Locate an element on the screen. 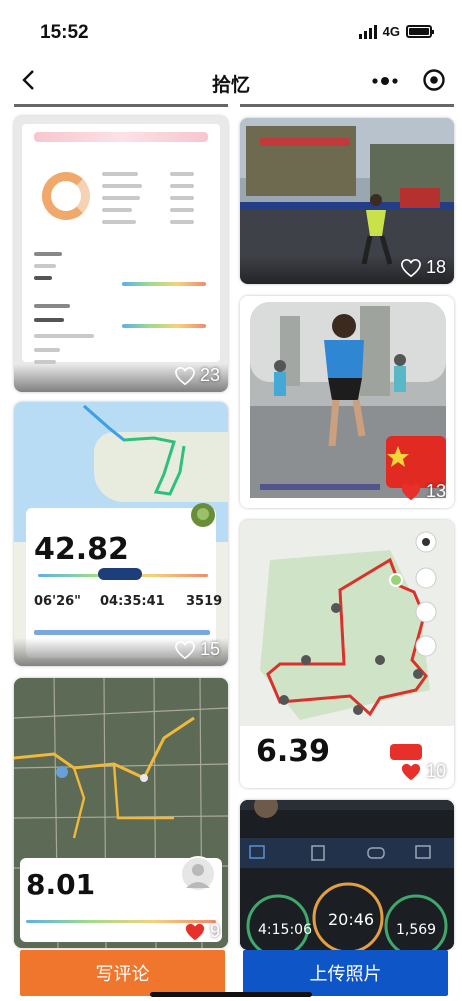  close-miniprogram-icon is located at coordinates (434, 80).